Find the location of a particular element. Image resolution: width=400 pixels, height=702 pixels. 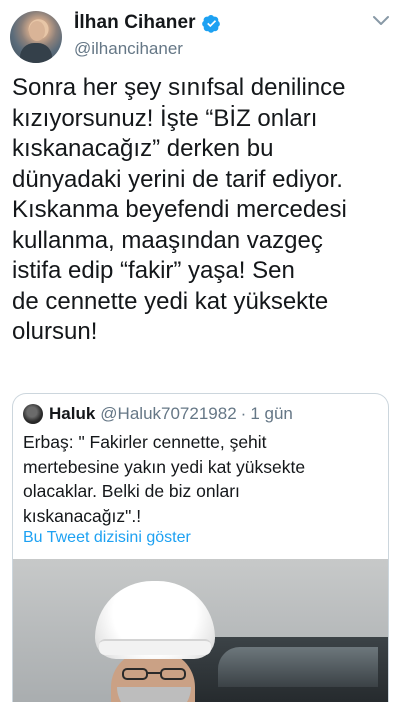

author-avatar is located at coordinates (36, 37).